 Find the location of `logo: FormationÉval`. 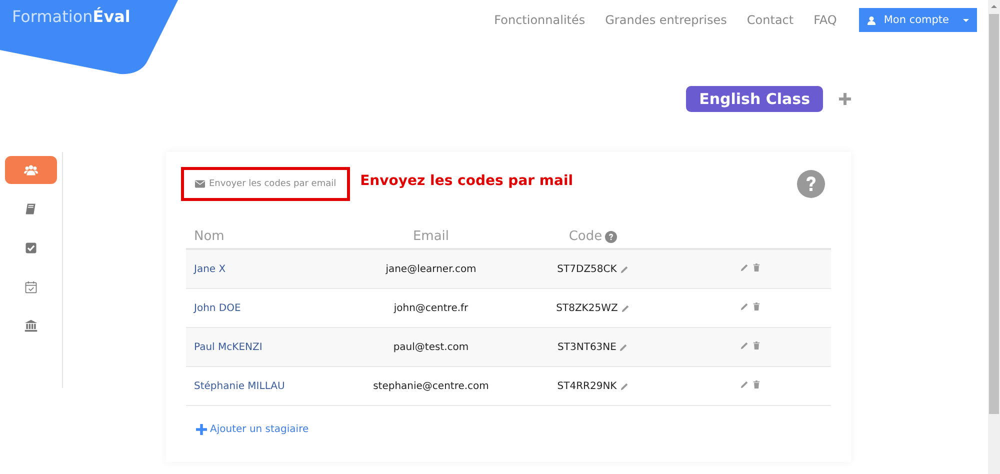

logo: FormationÉval is located at coordinates (71, 16).